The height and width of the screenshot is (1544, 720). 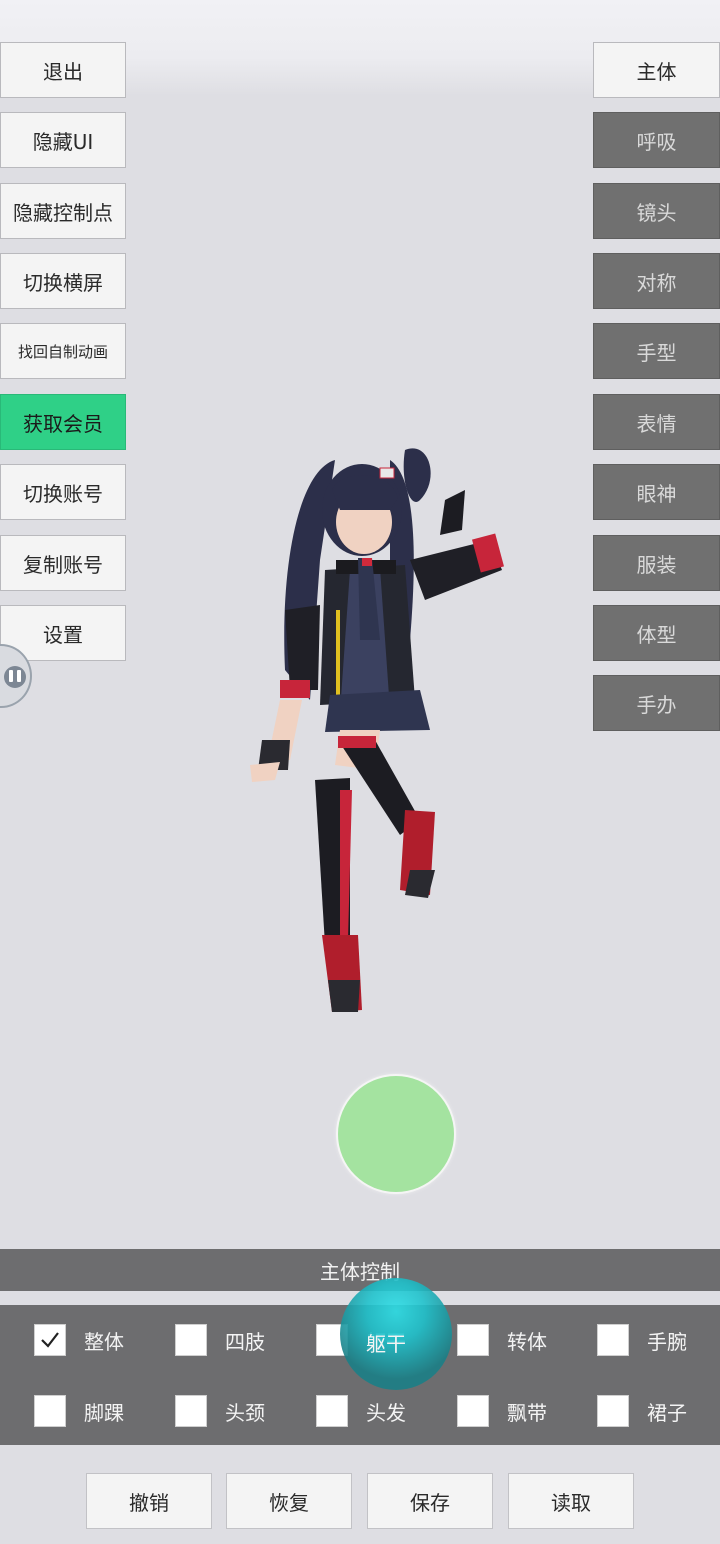 What do you see at coordinates (79, 1411) in the screenshot?
I see `checkbox-ankle: 脚踝` at bounding box center [79, 1411].